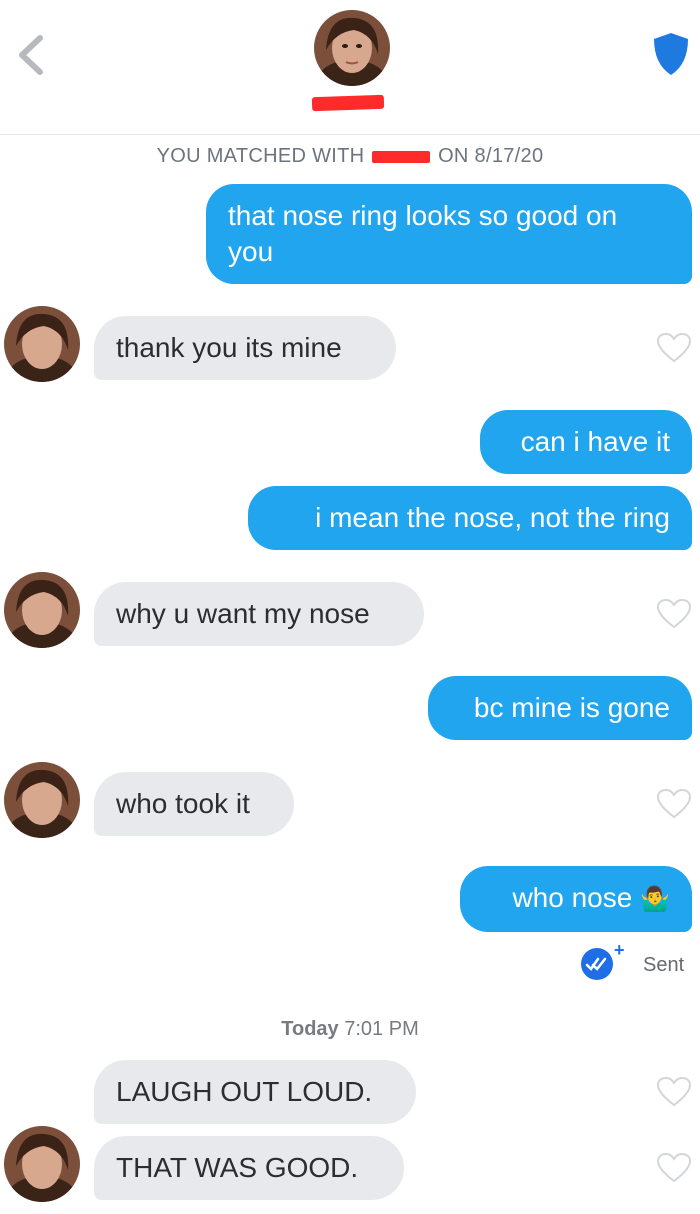 Image resolution: width=700 pixels, height=1214 pixels. Describe the element at coordinates (597, 964) in the screenshot. I see `double-check-icon` at that location.